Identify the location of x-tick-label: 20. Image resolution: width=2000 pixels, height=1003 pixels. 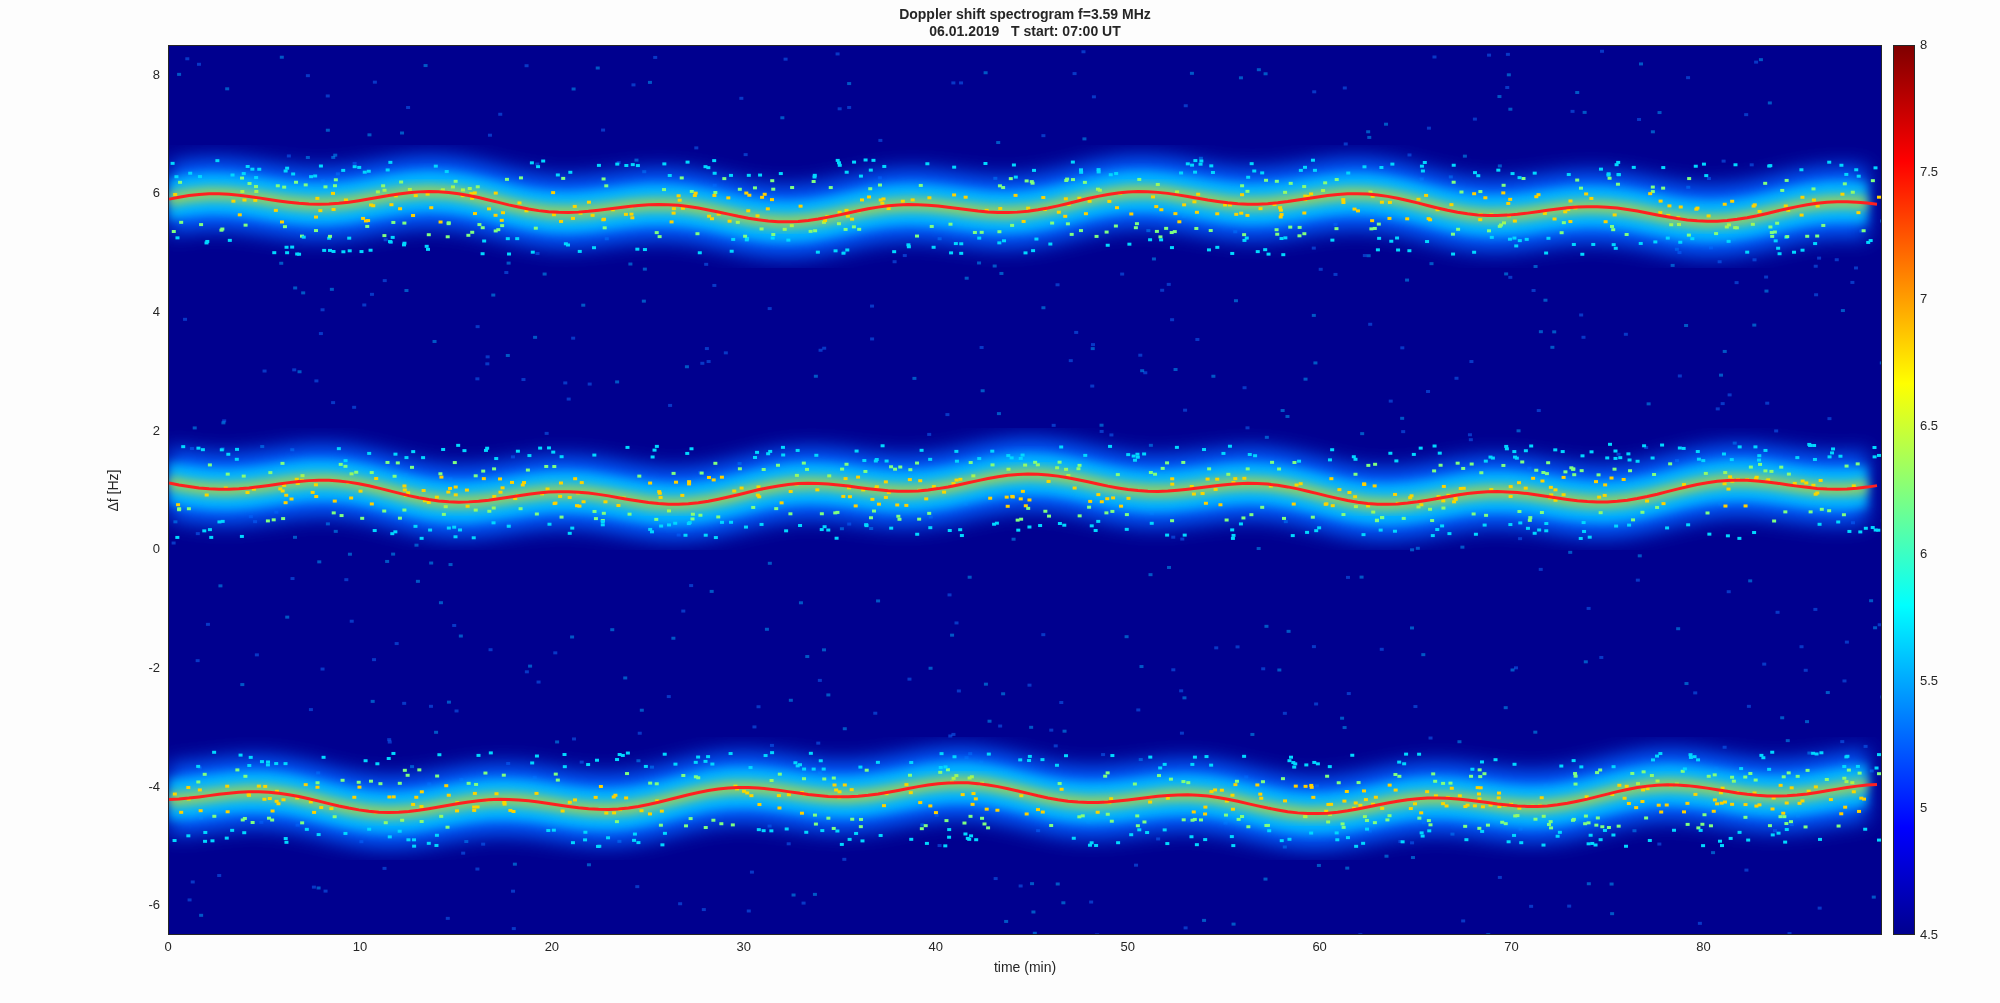
(552, 947).